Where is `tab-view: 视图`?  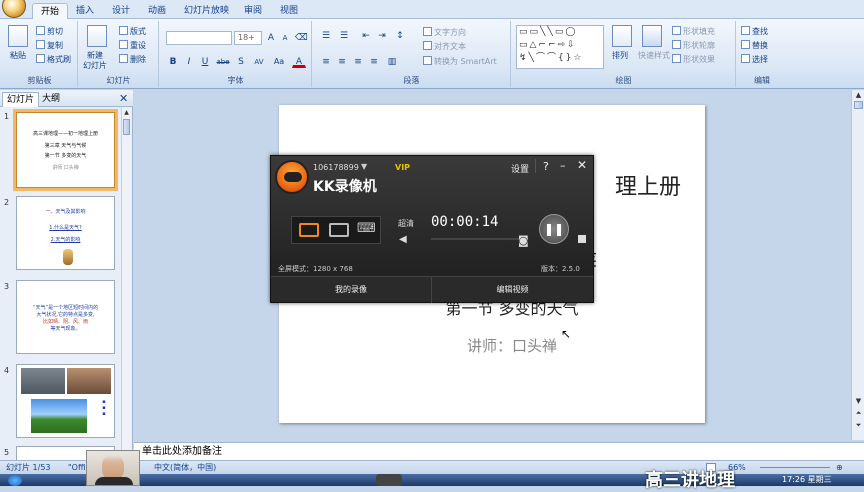
tab-view: 视图 is located at coordinates (289, 11).